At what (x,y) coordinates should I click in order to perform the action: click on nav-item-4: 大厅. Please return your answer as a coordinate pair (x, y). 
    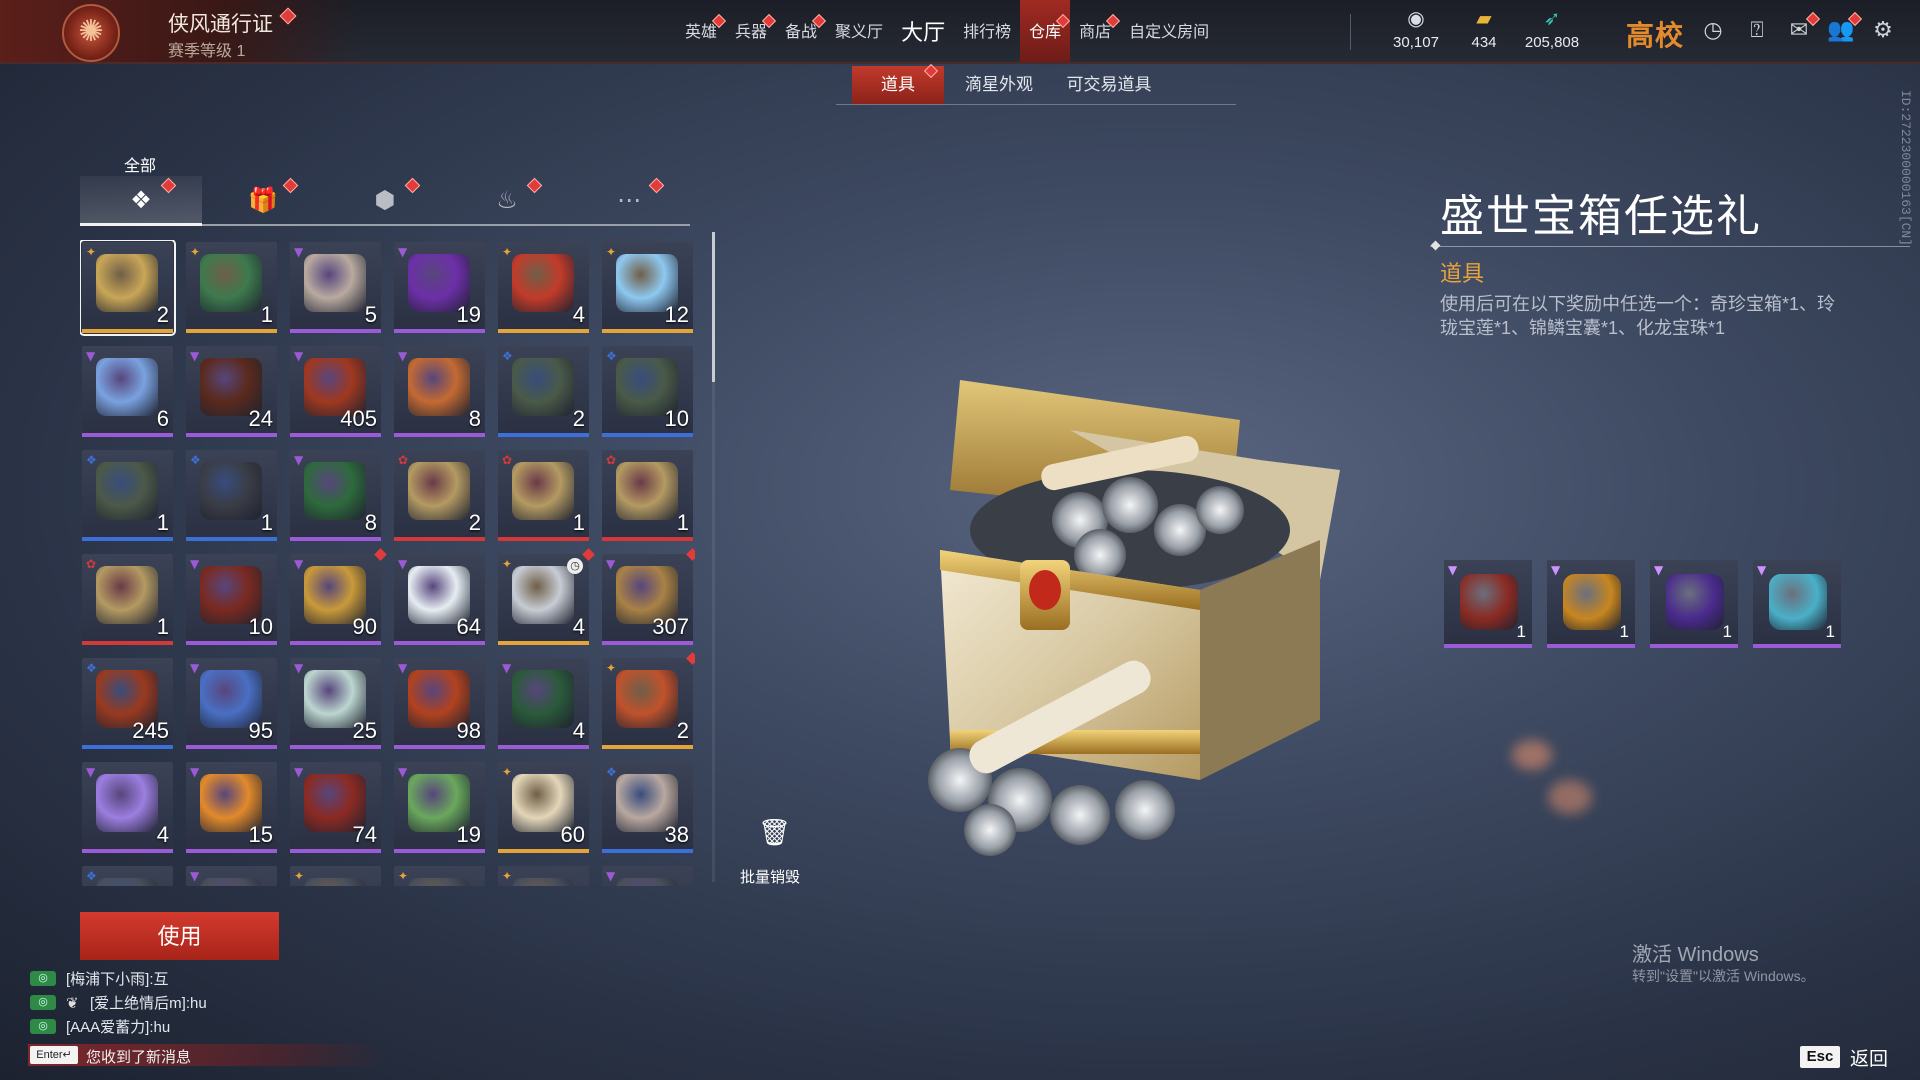
    Looking at the image, I should click on (923, 31).